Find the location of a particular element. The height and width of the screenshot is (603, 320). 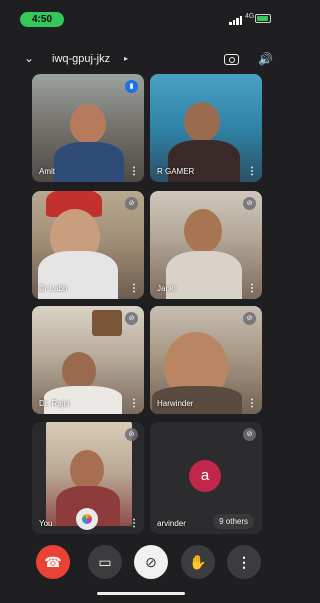

participant-name: Janki is located at coordinates (166, 288).